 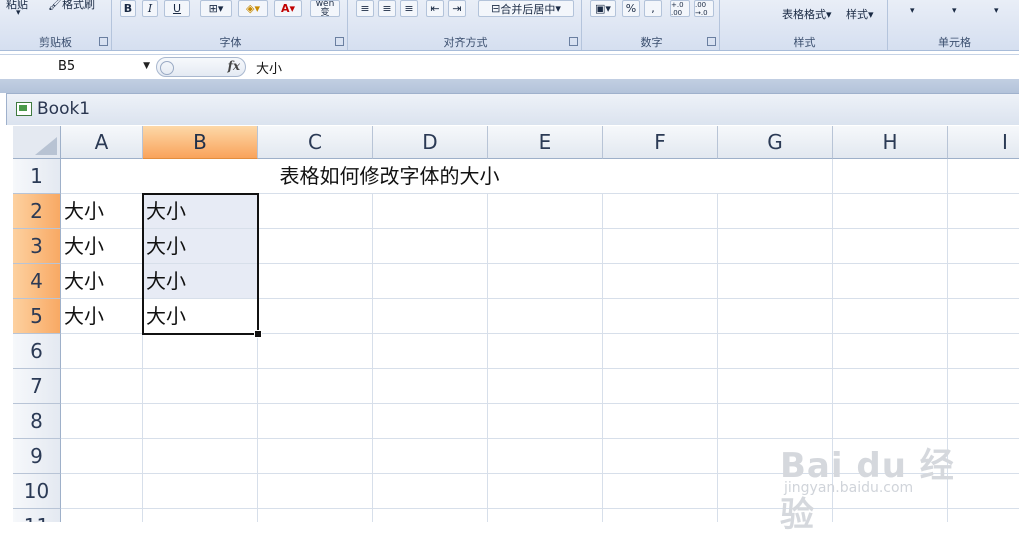 What do you see at coordinates (365, 8) in the screenshot?
I see `align-left-button: ≡` at bounding box center [365, 8].